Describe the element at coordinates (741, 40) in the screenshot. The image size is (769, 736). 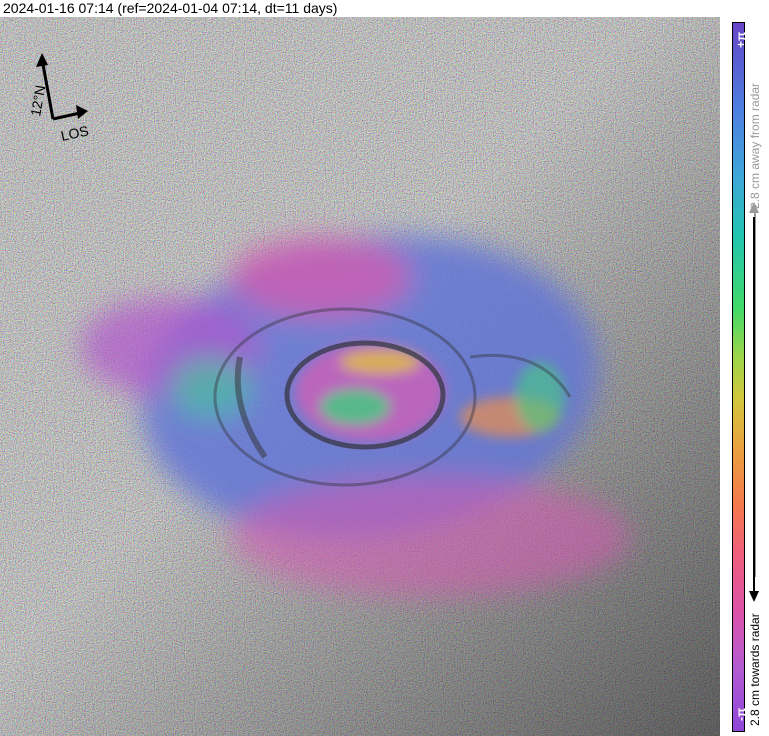
I see `colorbar-top-label: +π` at that location.